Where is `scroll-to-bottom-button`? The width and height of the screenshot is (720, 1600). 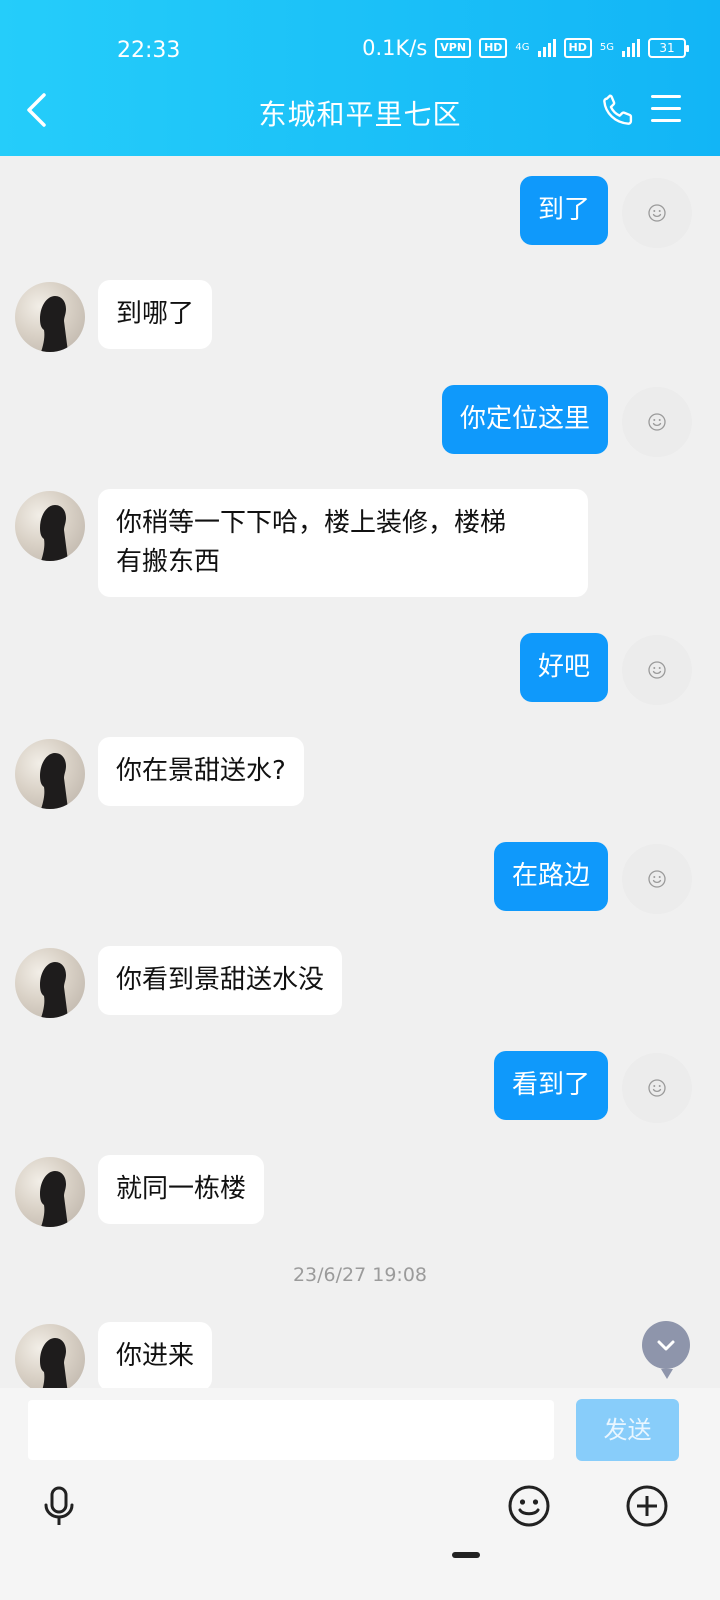
scroll-to-bottom-button is located at coordinates (666, 1350).